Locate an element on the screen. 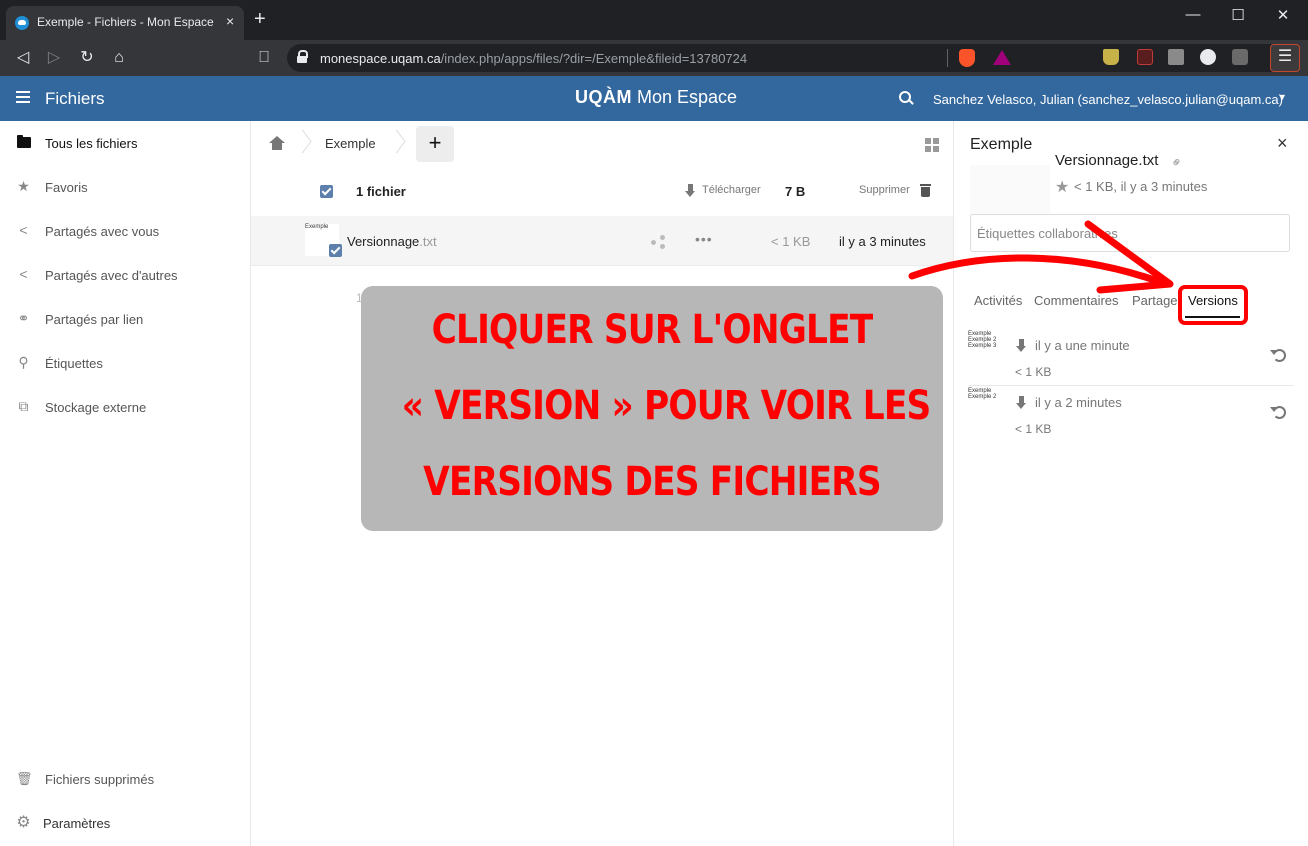  delete-button: Supprimer is located at coordinates (884, 190).